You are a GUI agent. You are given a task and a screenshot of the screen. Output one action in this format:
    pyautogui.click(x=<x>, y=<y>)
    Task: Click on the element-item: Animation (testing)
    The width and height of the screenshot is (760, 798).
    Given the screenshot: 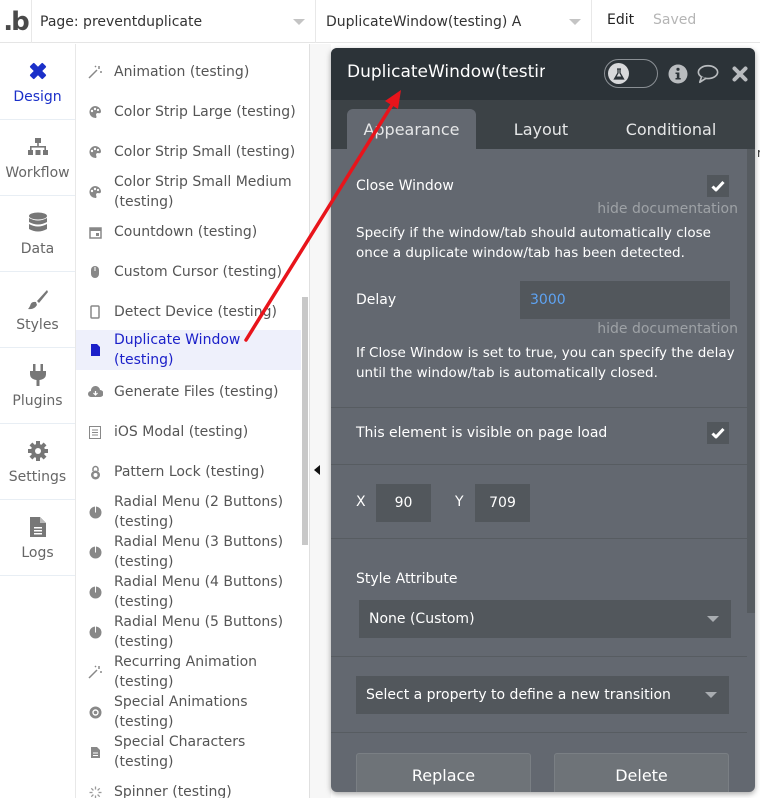 What is the action you would take?
    pyautogui.click(x=188, y=72)
    